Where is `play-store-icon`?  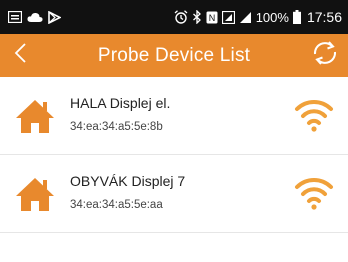 play-store-icon is located at coordinates (54, 17).